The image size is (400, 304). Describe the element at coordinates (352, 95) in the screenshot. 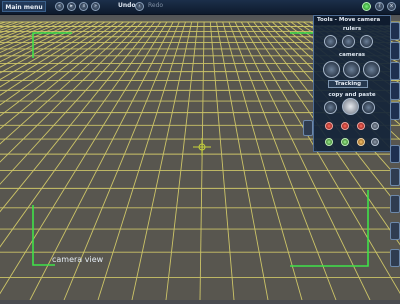

I see `copy-paste-section-label: copy and paste` at that location.